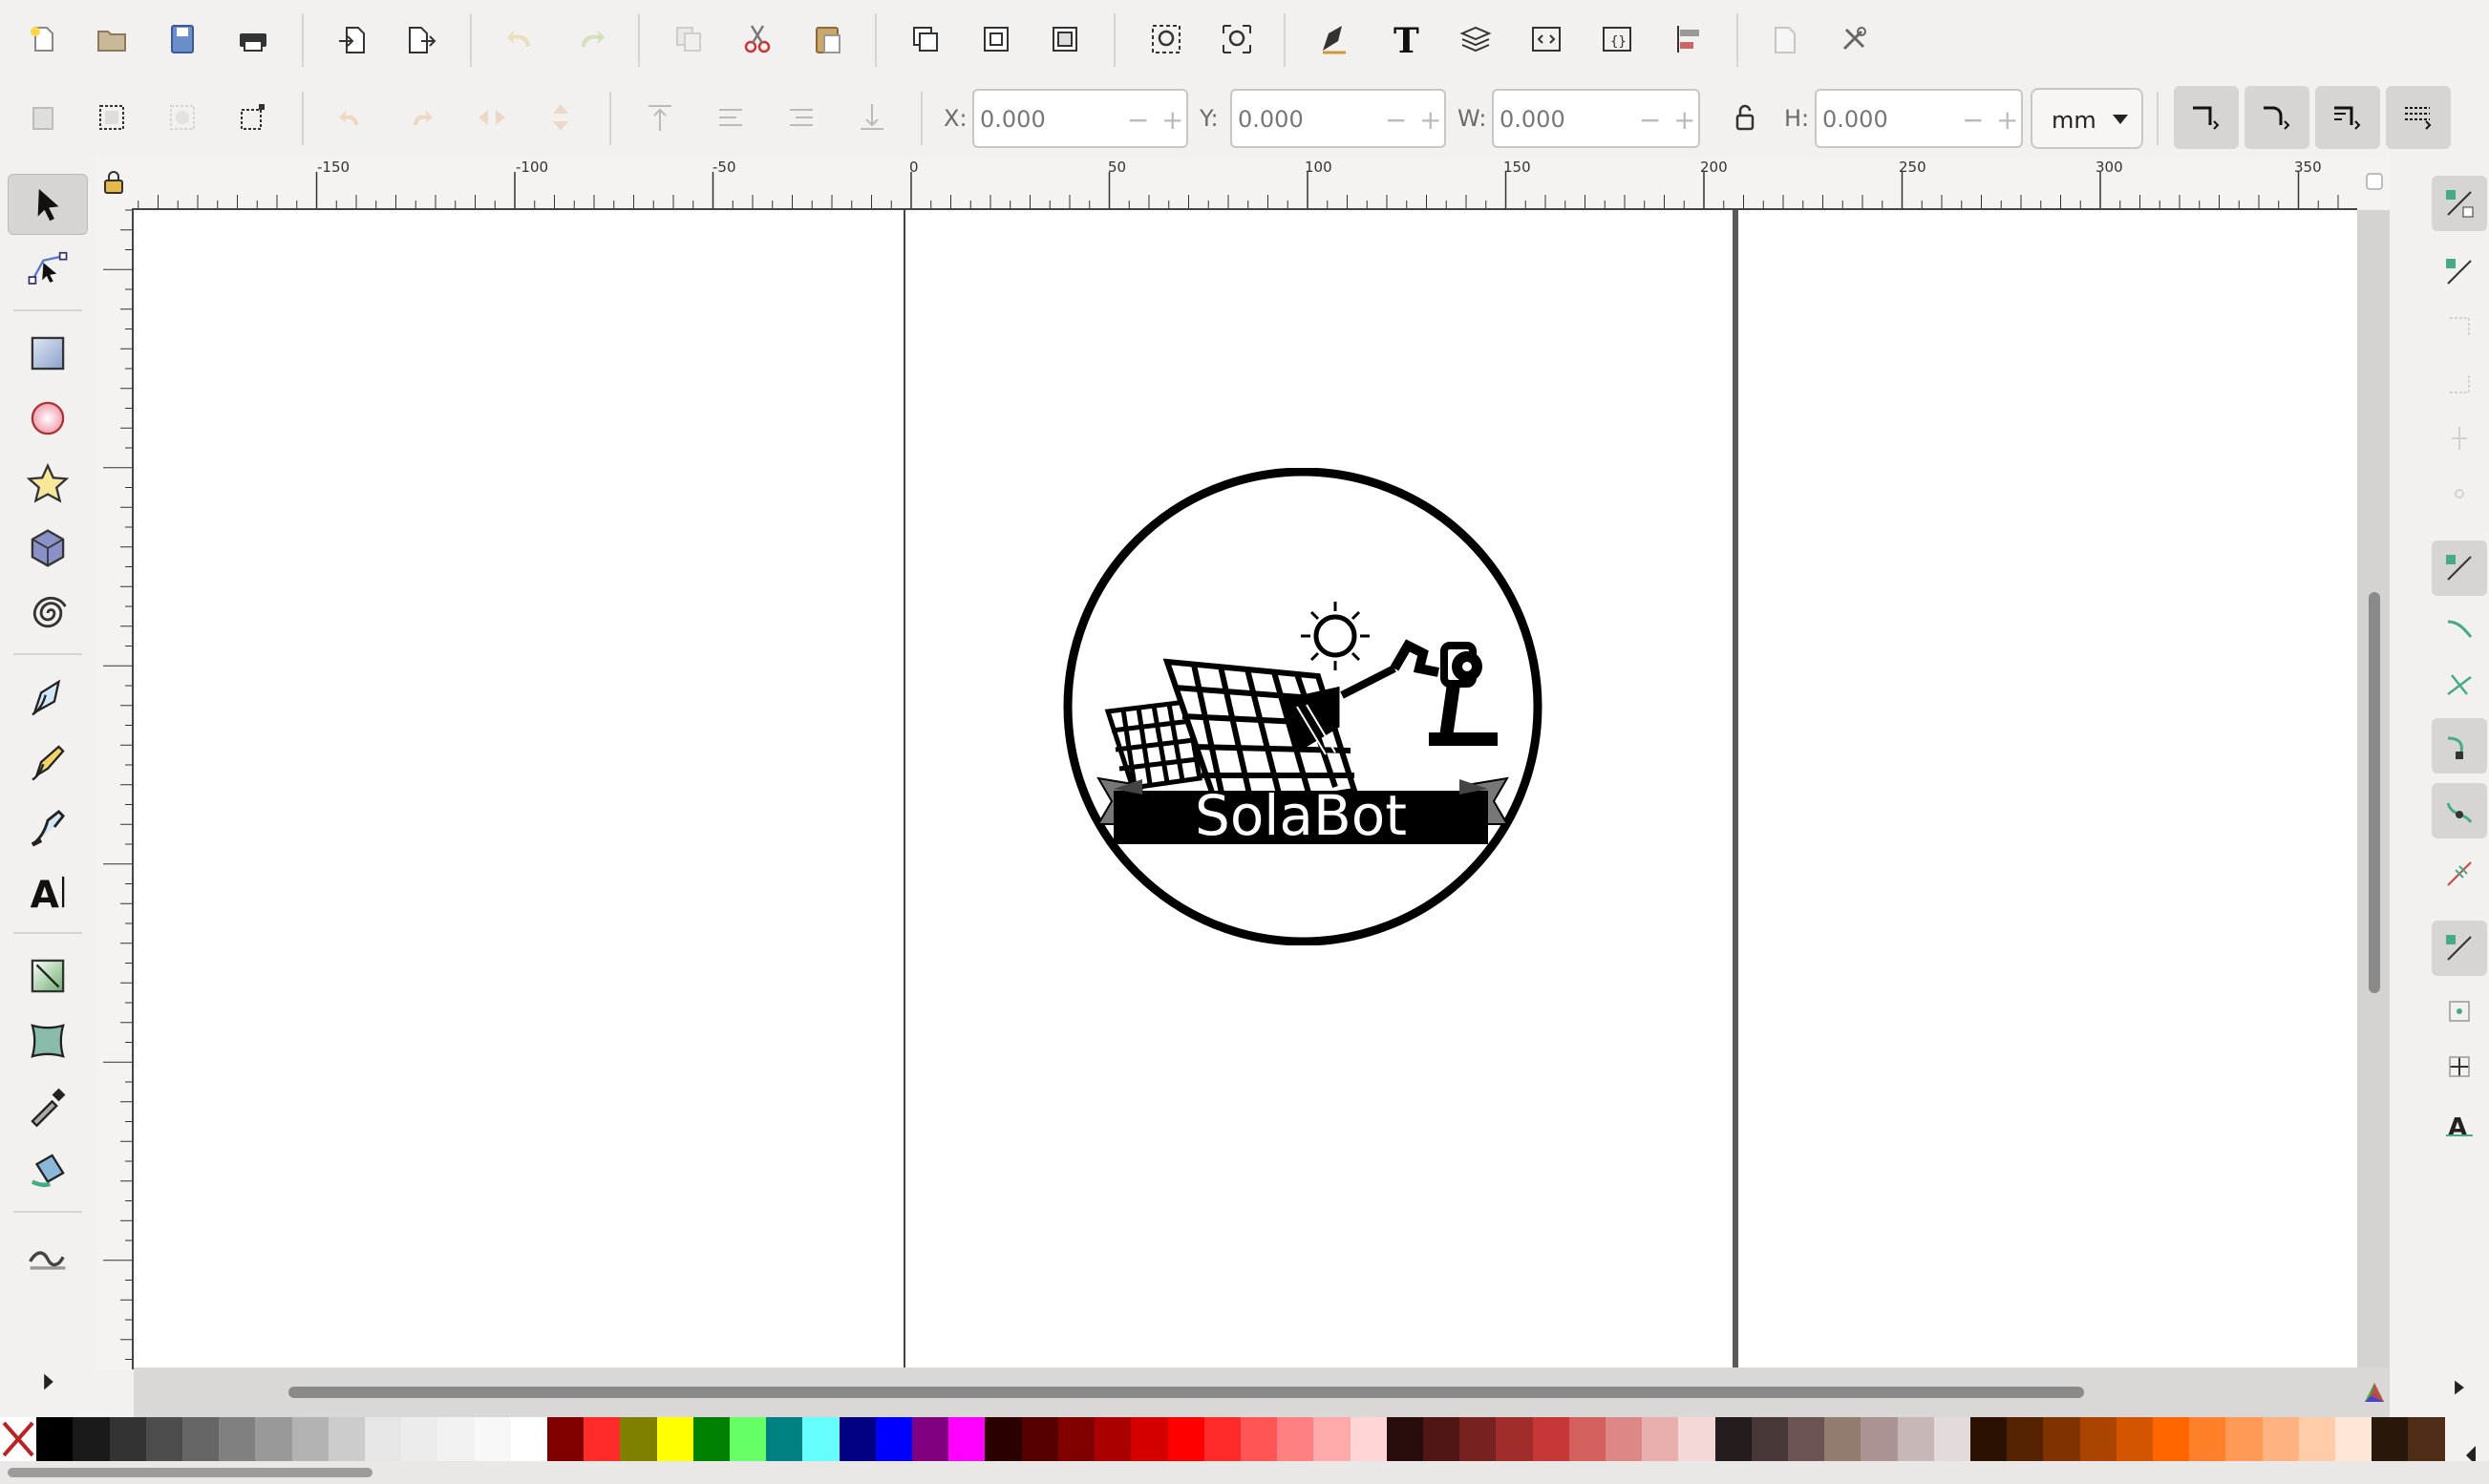 This screenshot has height=1484, width=2489. What do you see at coordinates (48, 1040) in the screenshot?
I see `mesh-tool-icon` at bounding box center [48, 1040].